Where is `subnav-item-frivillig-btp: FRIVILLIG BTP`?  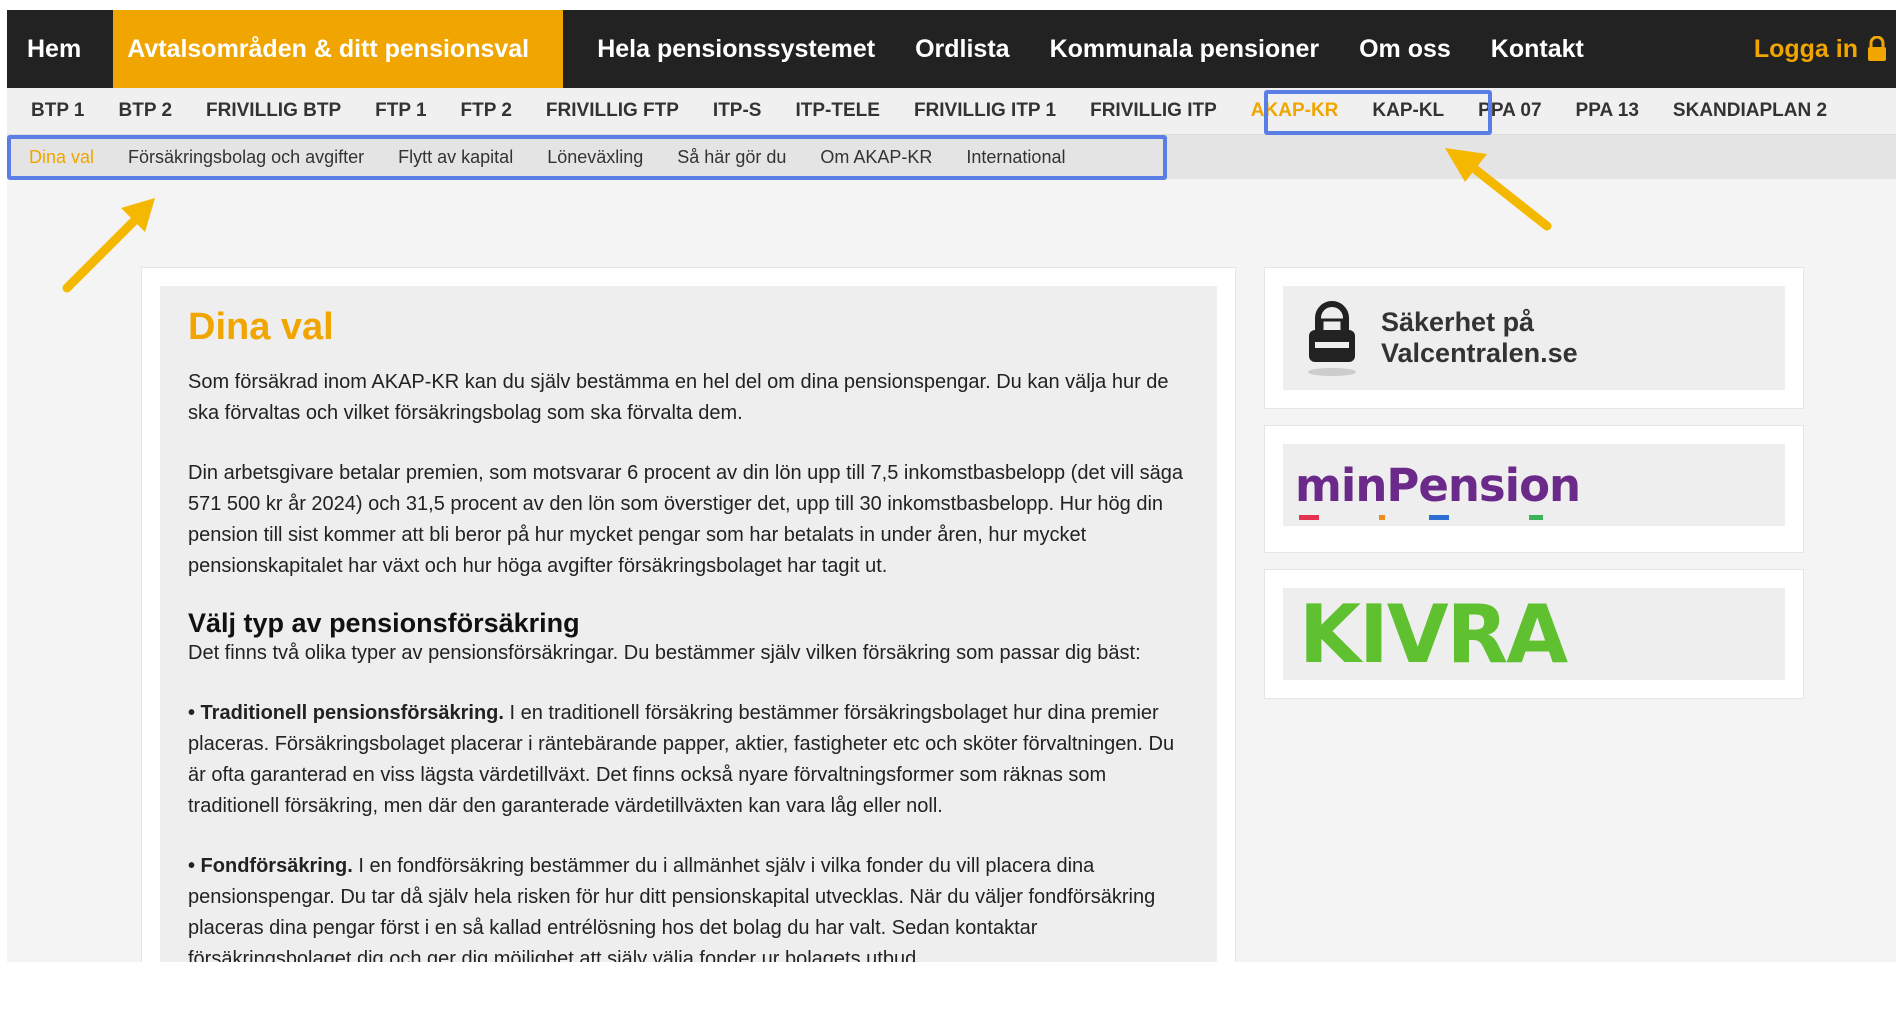
subnav-item-frivillig-btp: FRIVILLIG BTP is located at coordinates (273, 111).